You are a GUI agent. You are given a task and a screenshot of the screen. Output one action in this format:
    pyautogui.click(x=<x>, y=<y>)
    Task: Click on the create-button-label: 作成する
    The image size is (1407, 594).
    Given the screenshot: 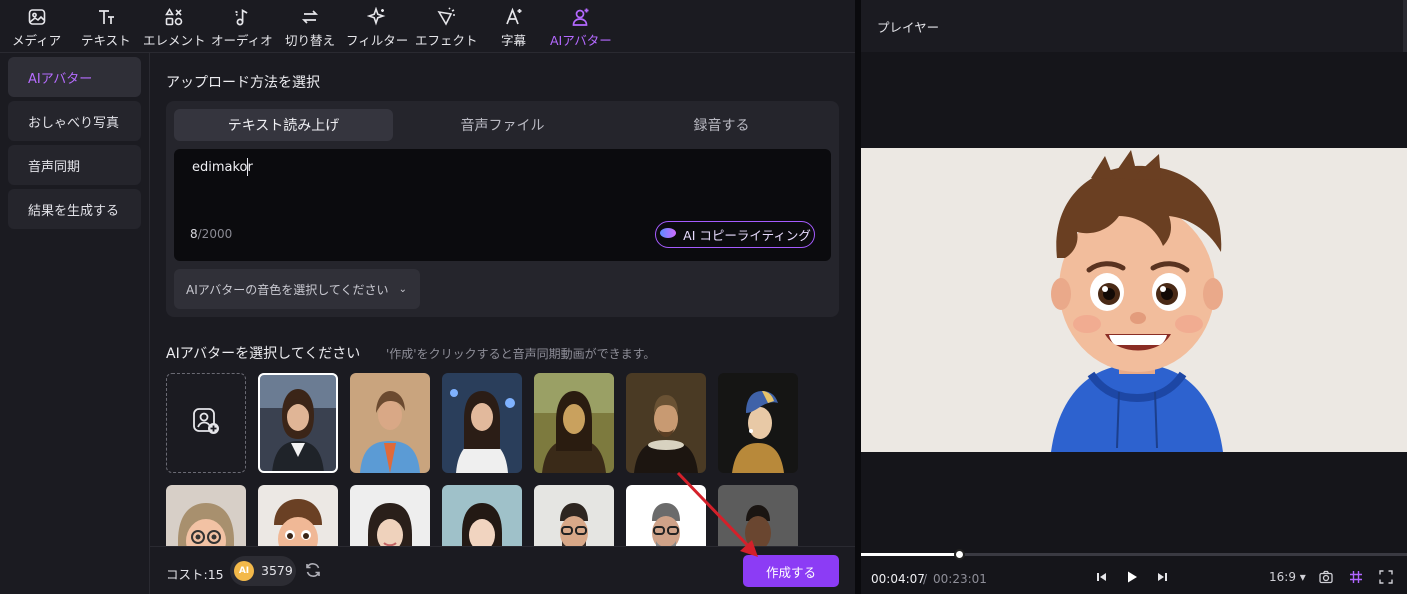 What is the action you would take?
    pyautogui.click(x=790, y=572)
    